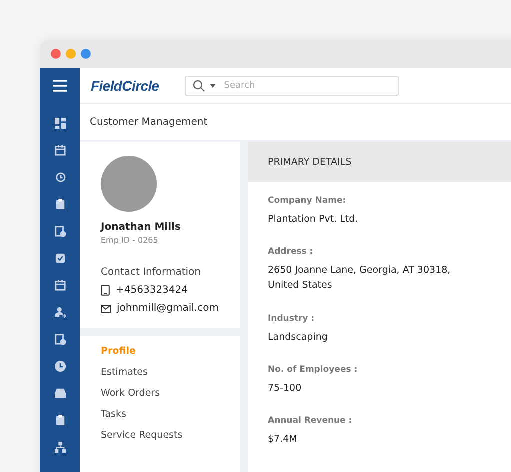  I want to click on hierarchy-icon, so click(60, 447).